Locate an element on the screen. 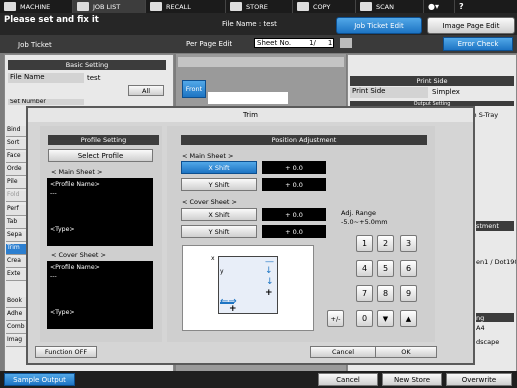  increment-button: ▲ is located at coordinates (408, 318).